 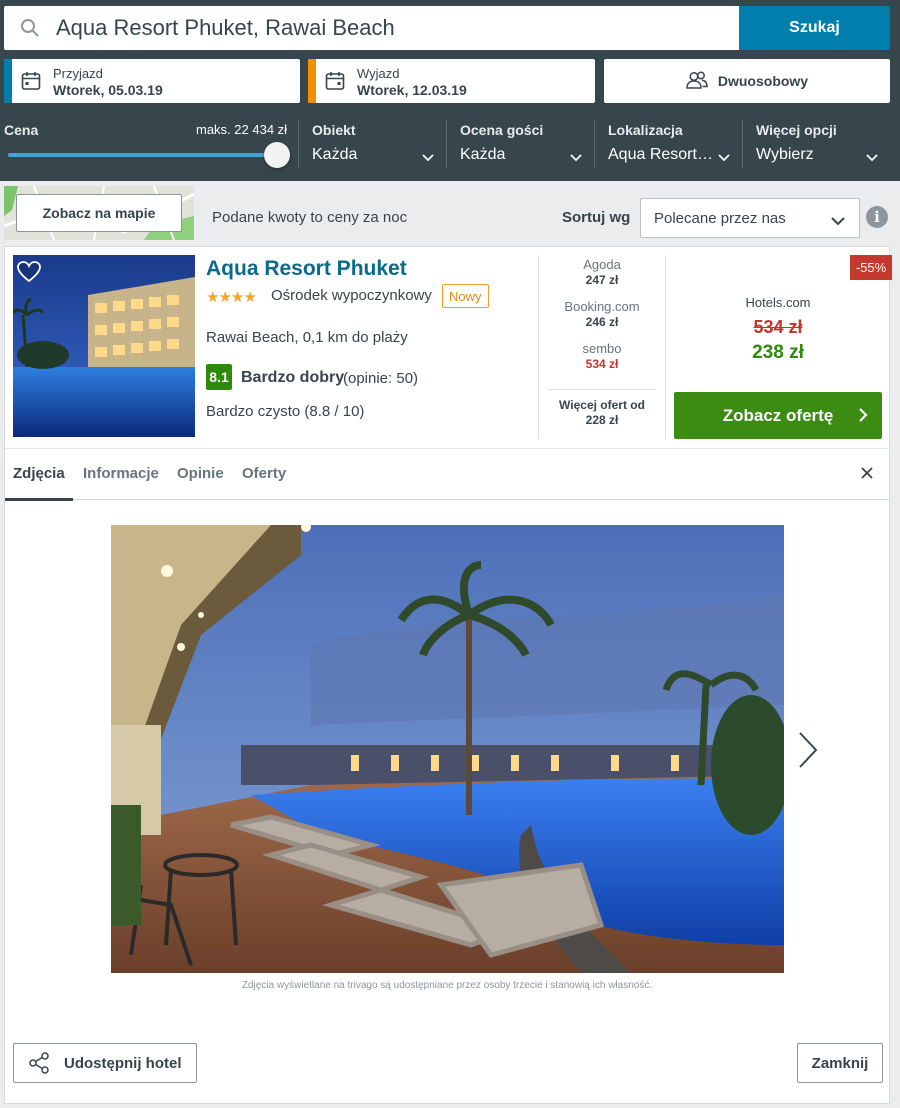 I want to click on star-rating: ★★★★, so click(x=231, y=297).